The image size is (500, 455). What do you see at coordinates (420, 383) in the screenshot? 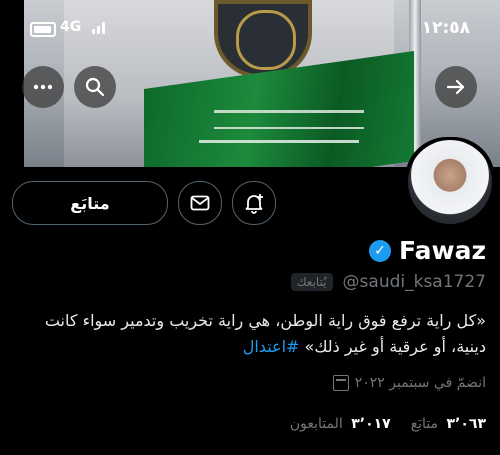
I see `joined-text: انضمّ في سبتمبر ٢٠٢٢` at bounding box center [420, 383].